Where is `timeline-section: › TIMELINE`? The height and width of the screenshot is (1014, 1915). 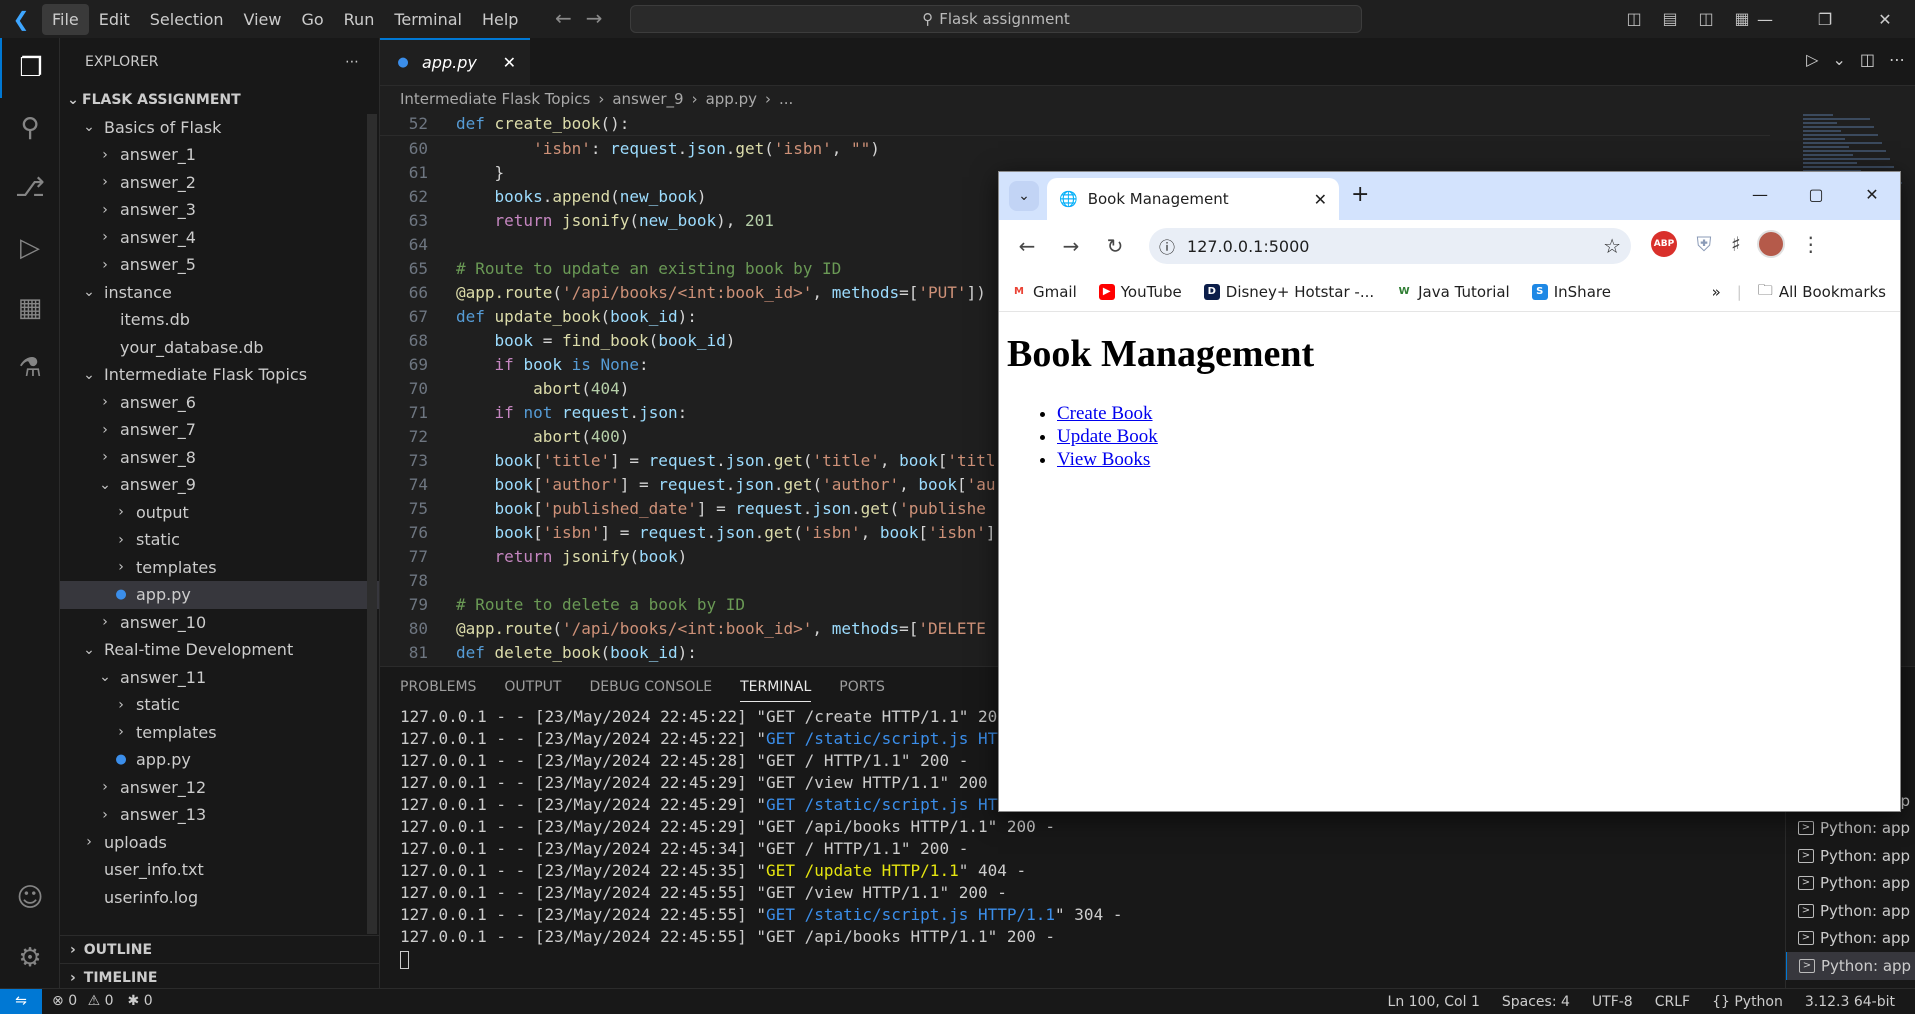 timeline-section: › TIMELINE is located at coordinates (220, 977).